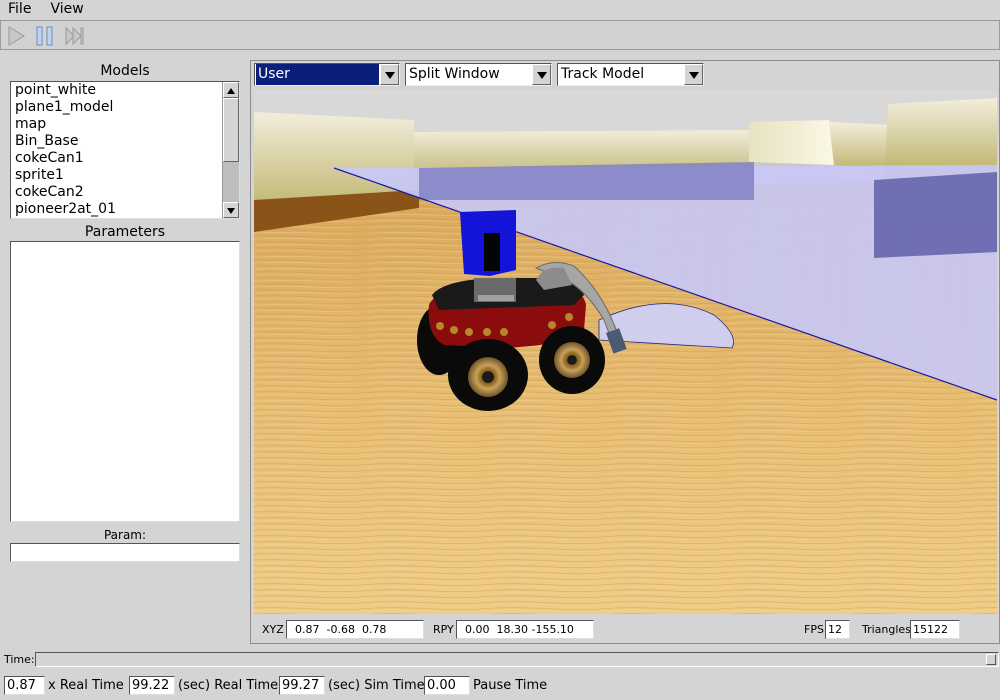 Image resolution: width=1000 pixels, height=700 pixels. I want to click on parameters-box, so click(125, 381).